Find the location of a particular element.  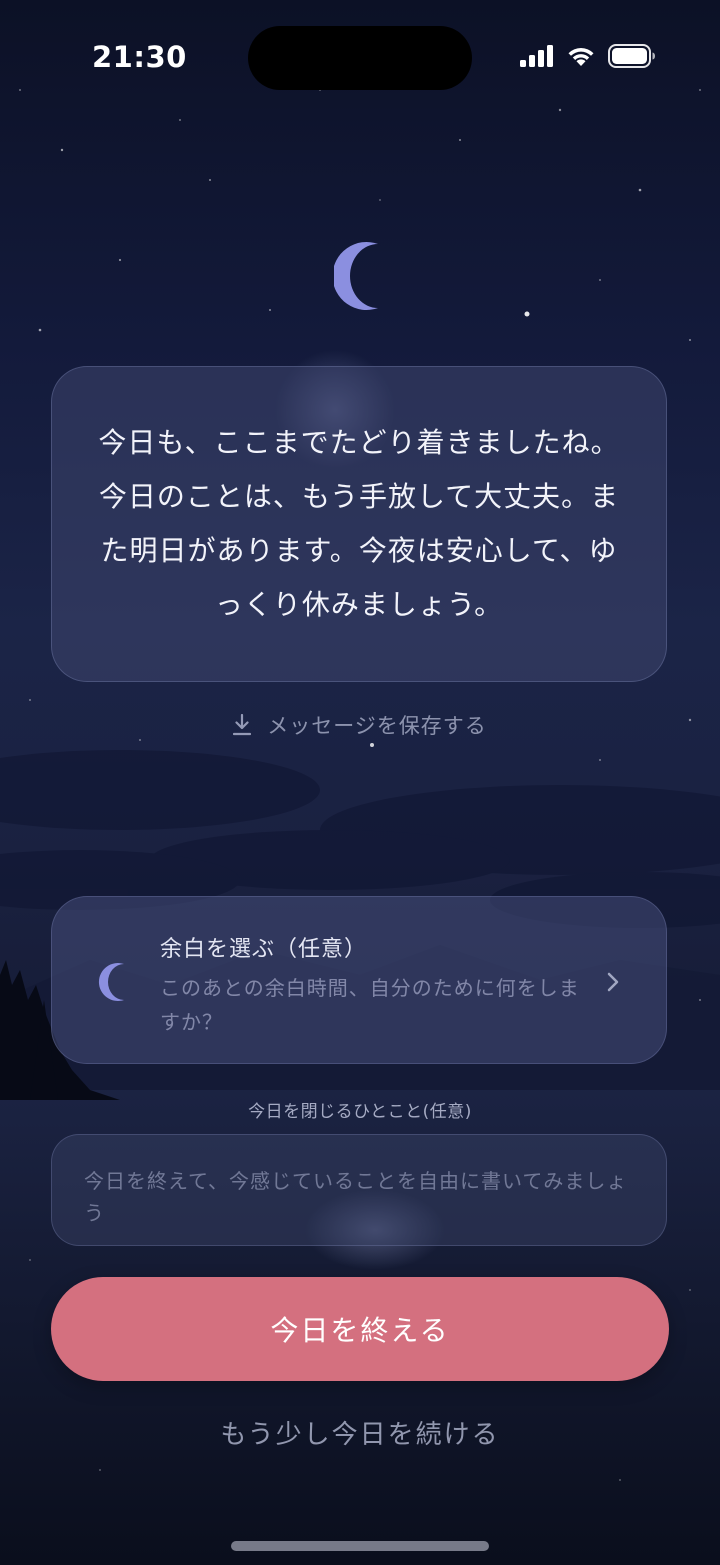

download-icon is located at coordinates (242, 725).